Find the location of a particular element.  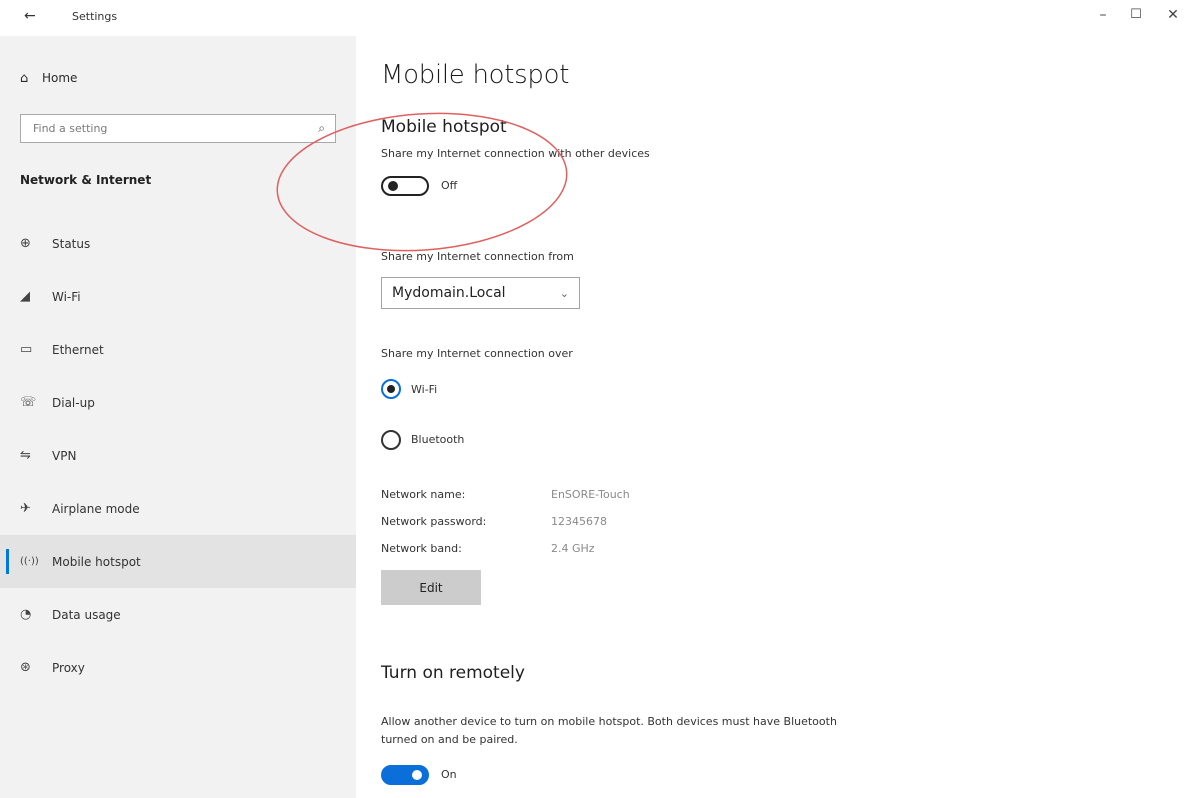

proxy-icon: ⊛ is located at coordinates (25, 667).